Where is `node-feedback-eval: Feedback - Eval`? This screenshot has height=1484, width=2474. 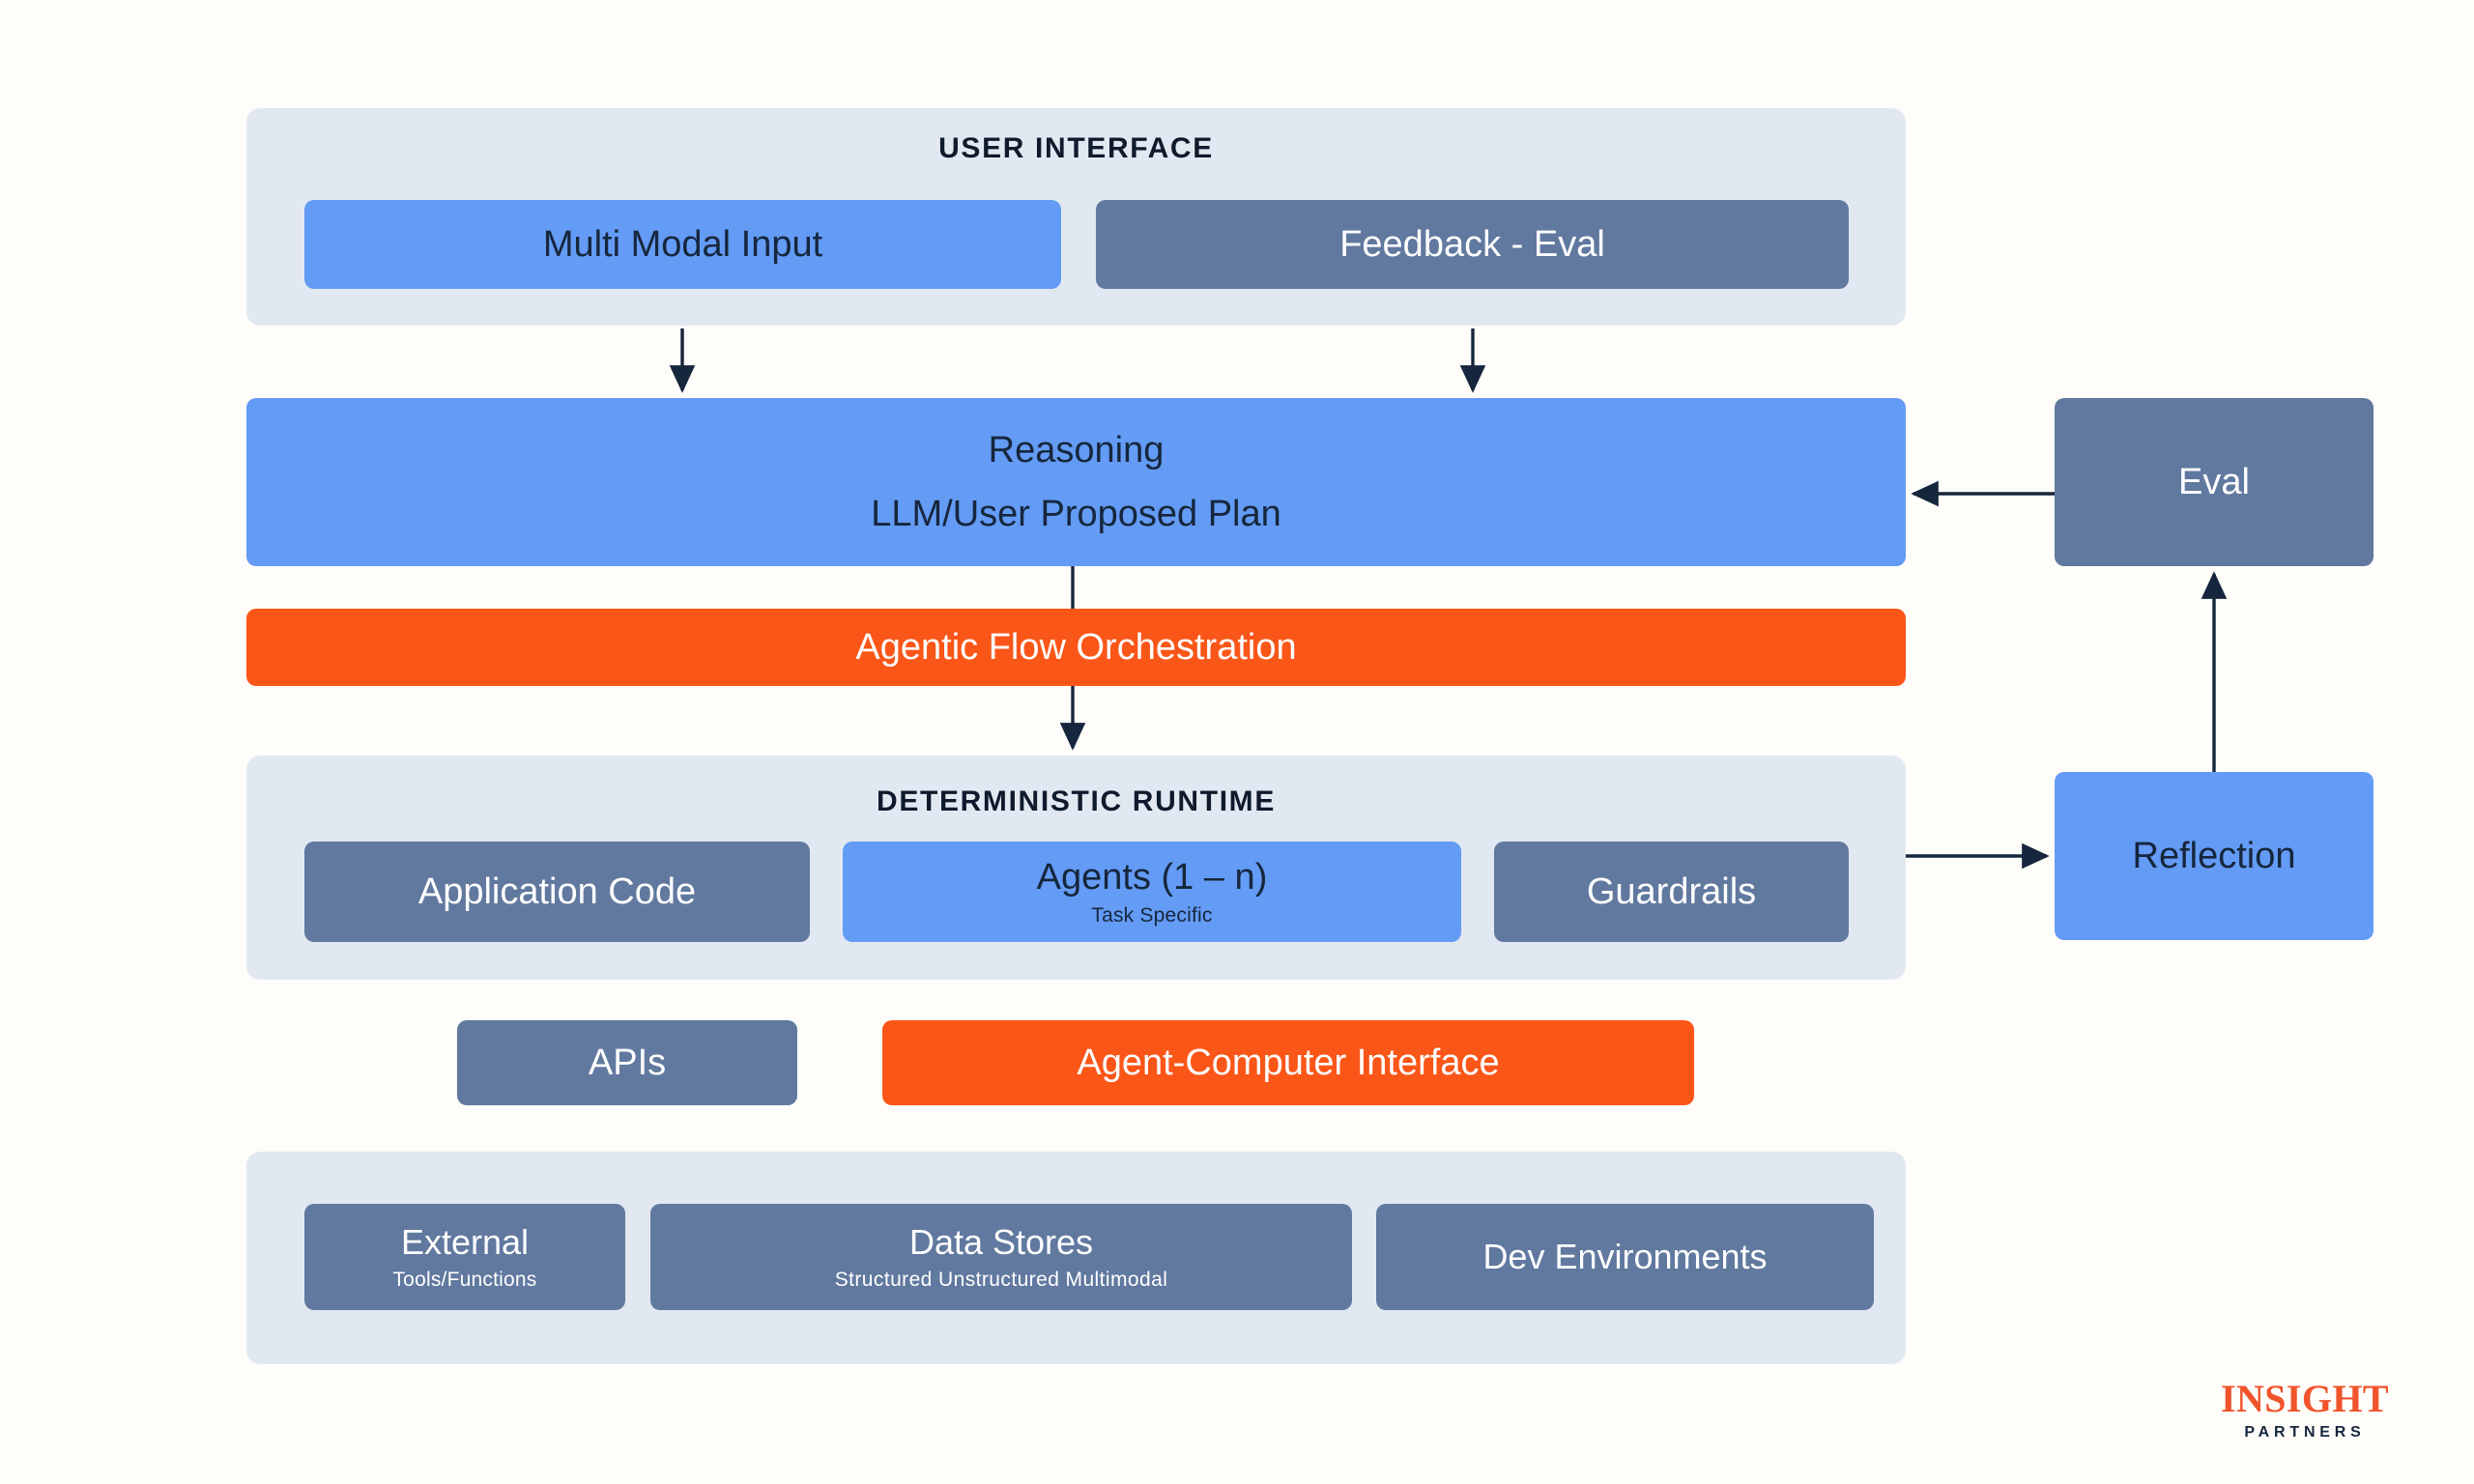
node-feedback-eval: Feedback - Eval is located at coordinates (1473, 245).